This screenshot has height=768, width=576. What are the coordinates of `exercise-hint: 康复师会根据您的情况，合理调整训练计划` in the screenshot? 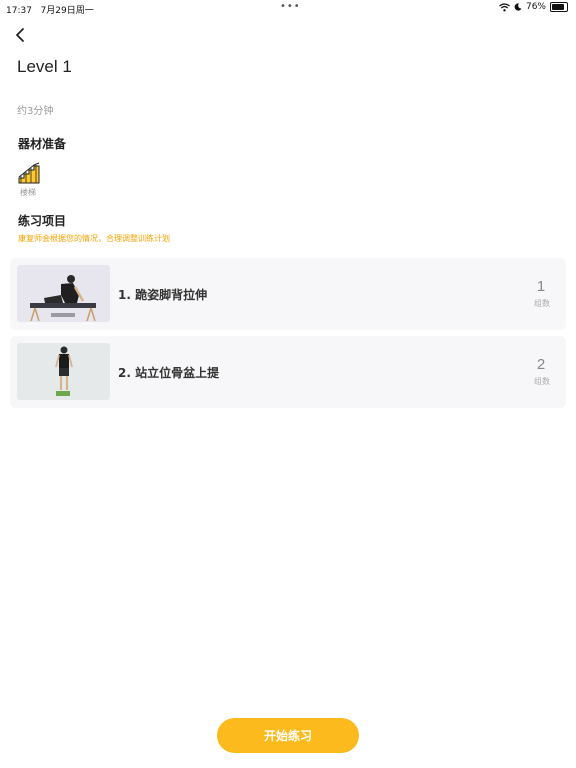 It's located at (94, 238).